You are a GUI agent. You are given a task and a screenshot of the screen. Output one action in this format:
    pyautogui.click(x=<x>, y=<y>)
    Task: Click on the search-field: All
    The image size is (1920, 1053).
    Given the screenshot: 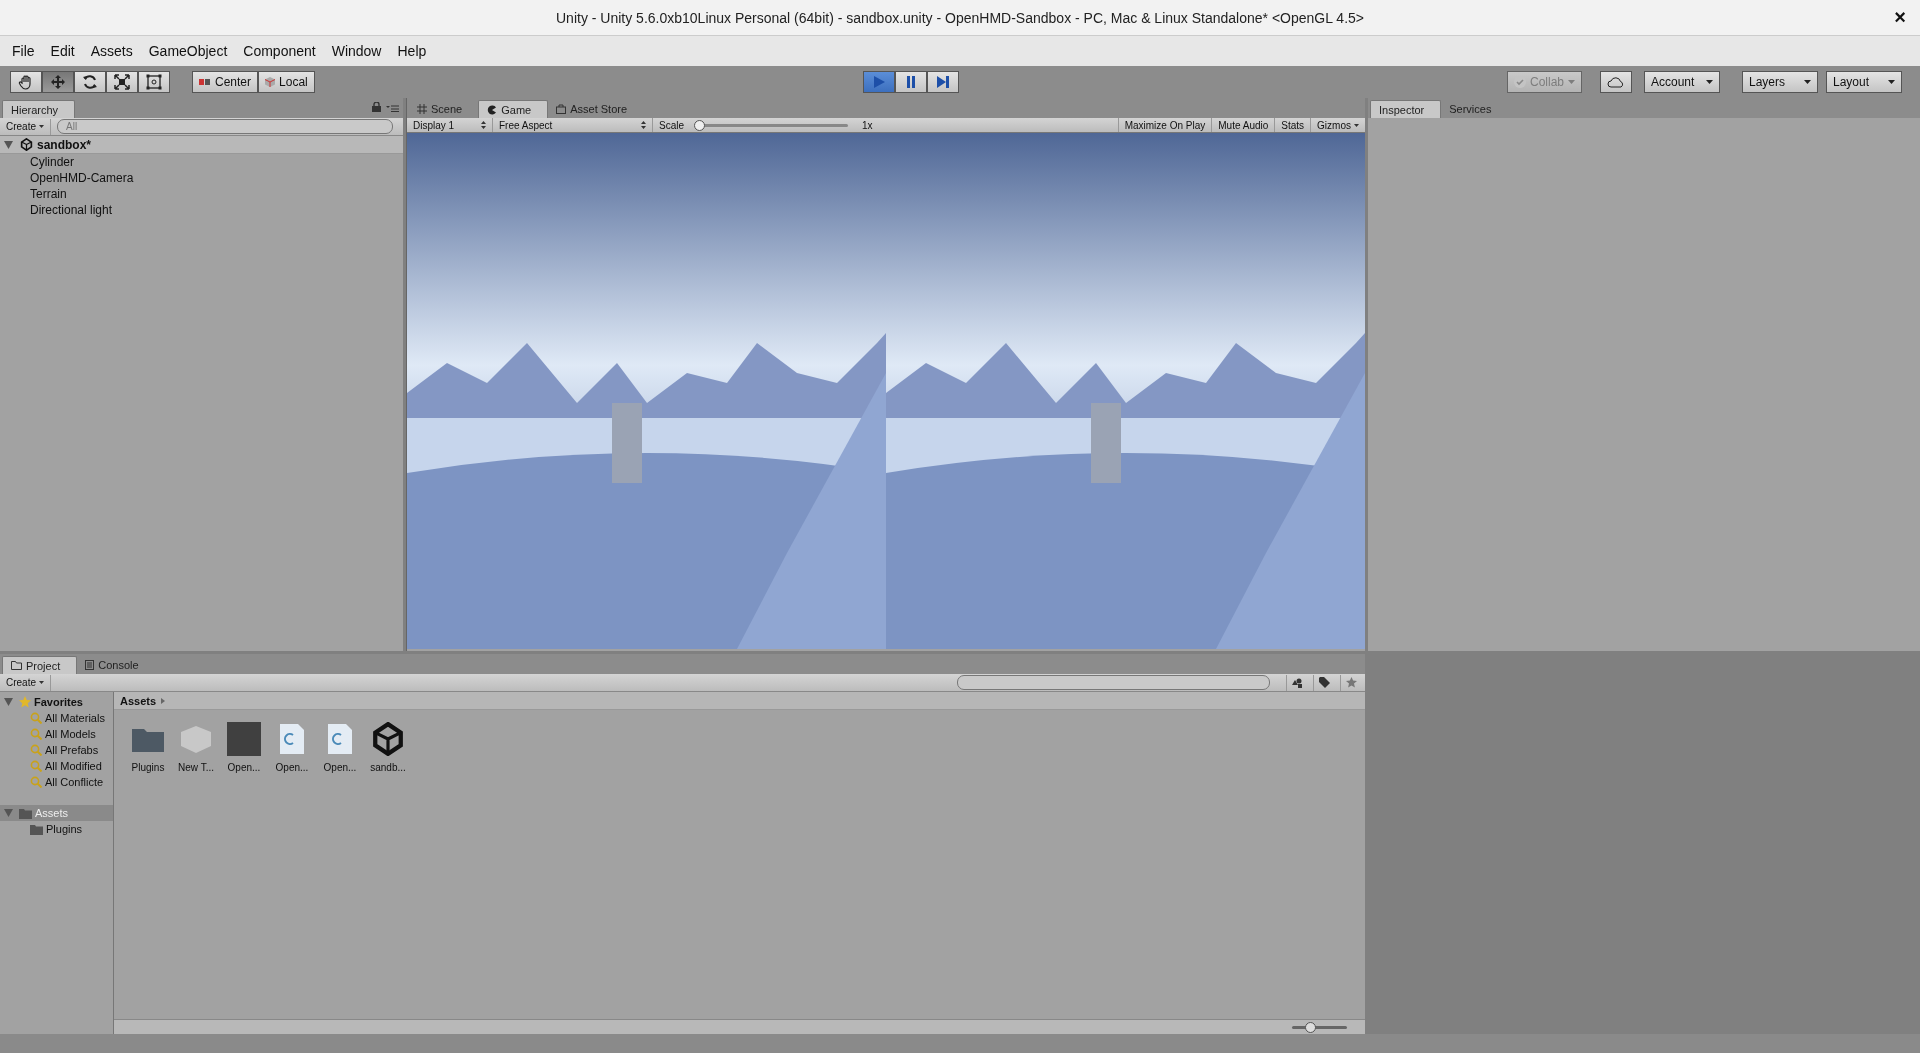 What is the action you would take?
    pyautogui.click(x=225, y=126)
    